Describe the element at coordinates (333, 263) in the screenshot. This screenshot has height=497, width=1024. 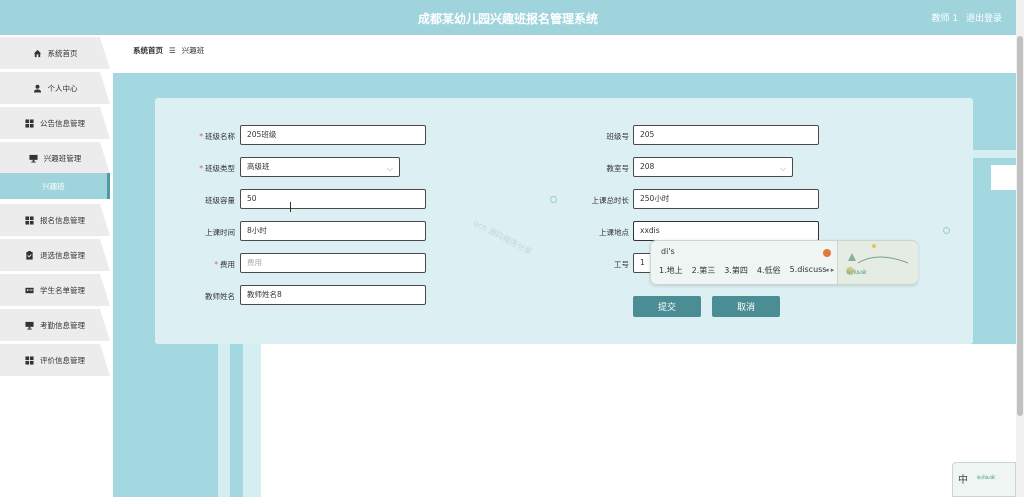
I see `fee-input: 费用` at that location.